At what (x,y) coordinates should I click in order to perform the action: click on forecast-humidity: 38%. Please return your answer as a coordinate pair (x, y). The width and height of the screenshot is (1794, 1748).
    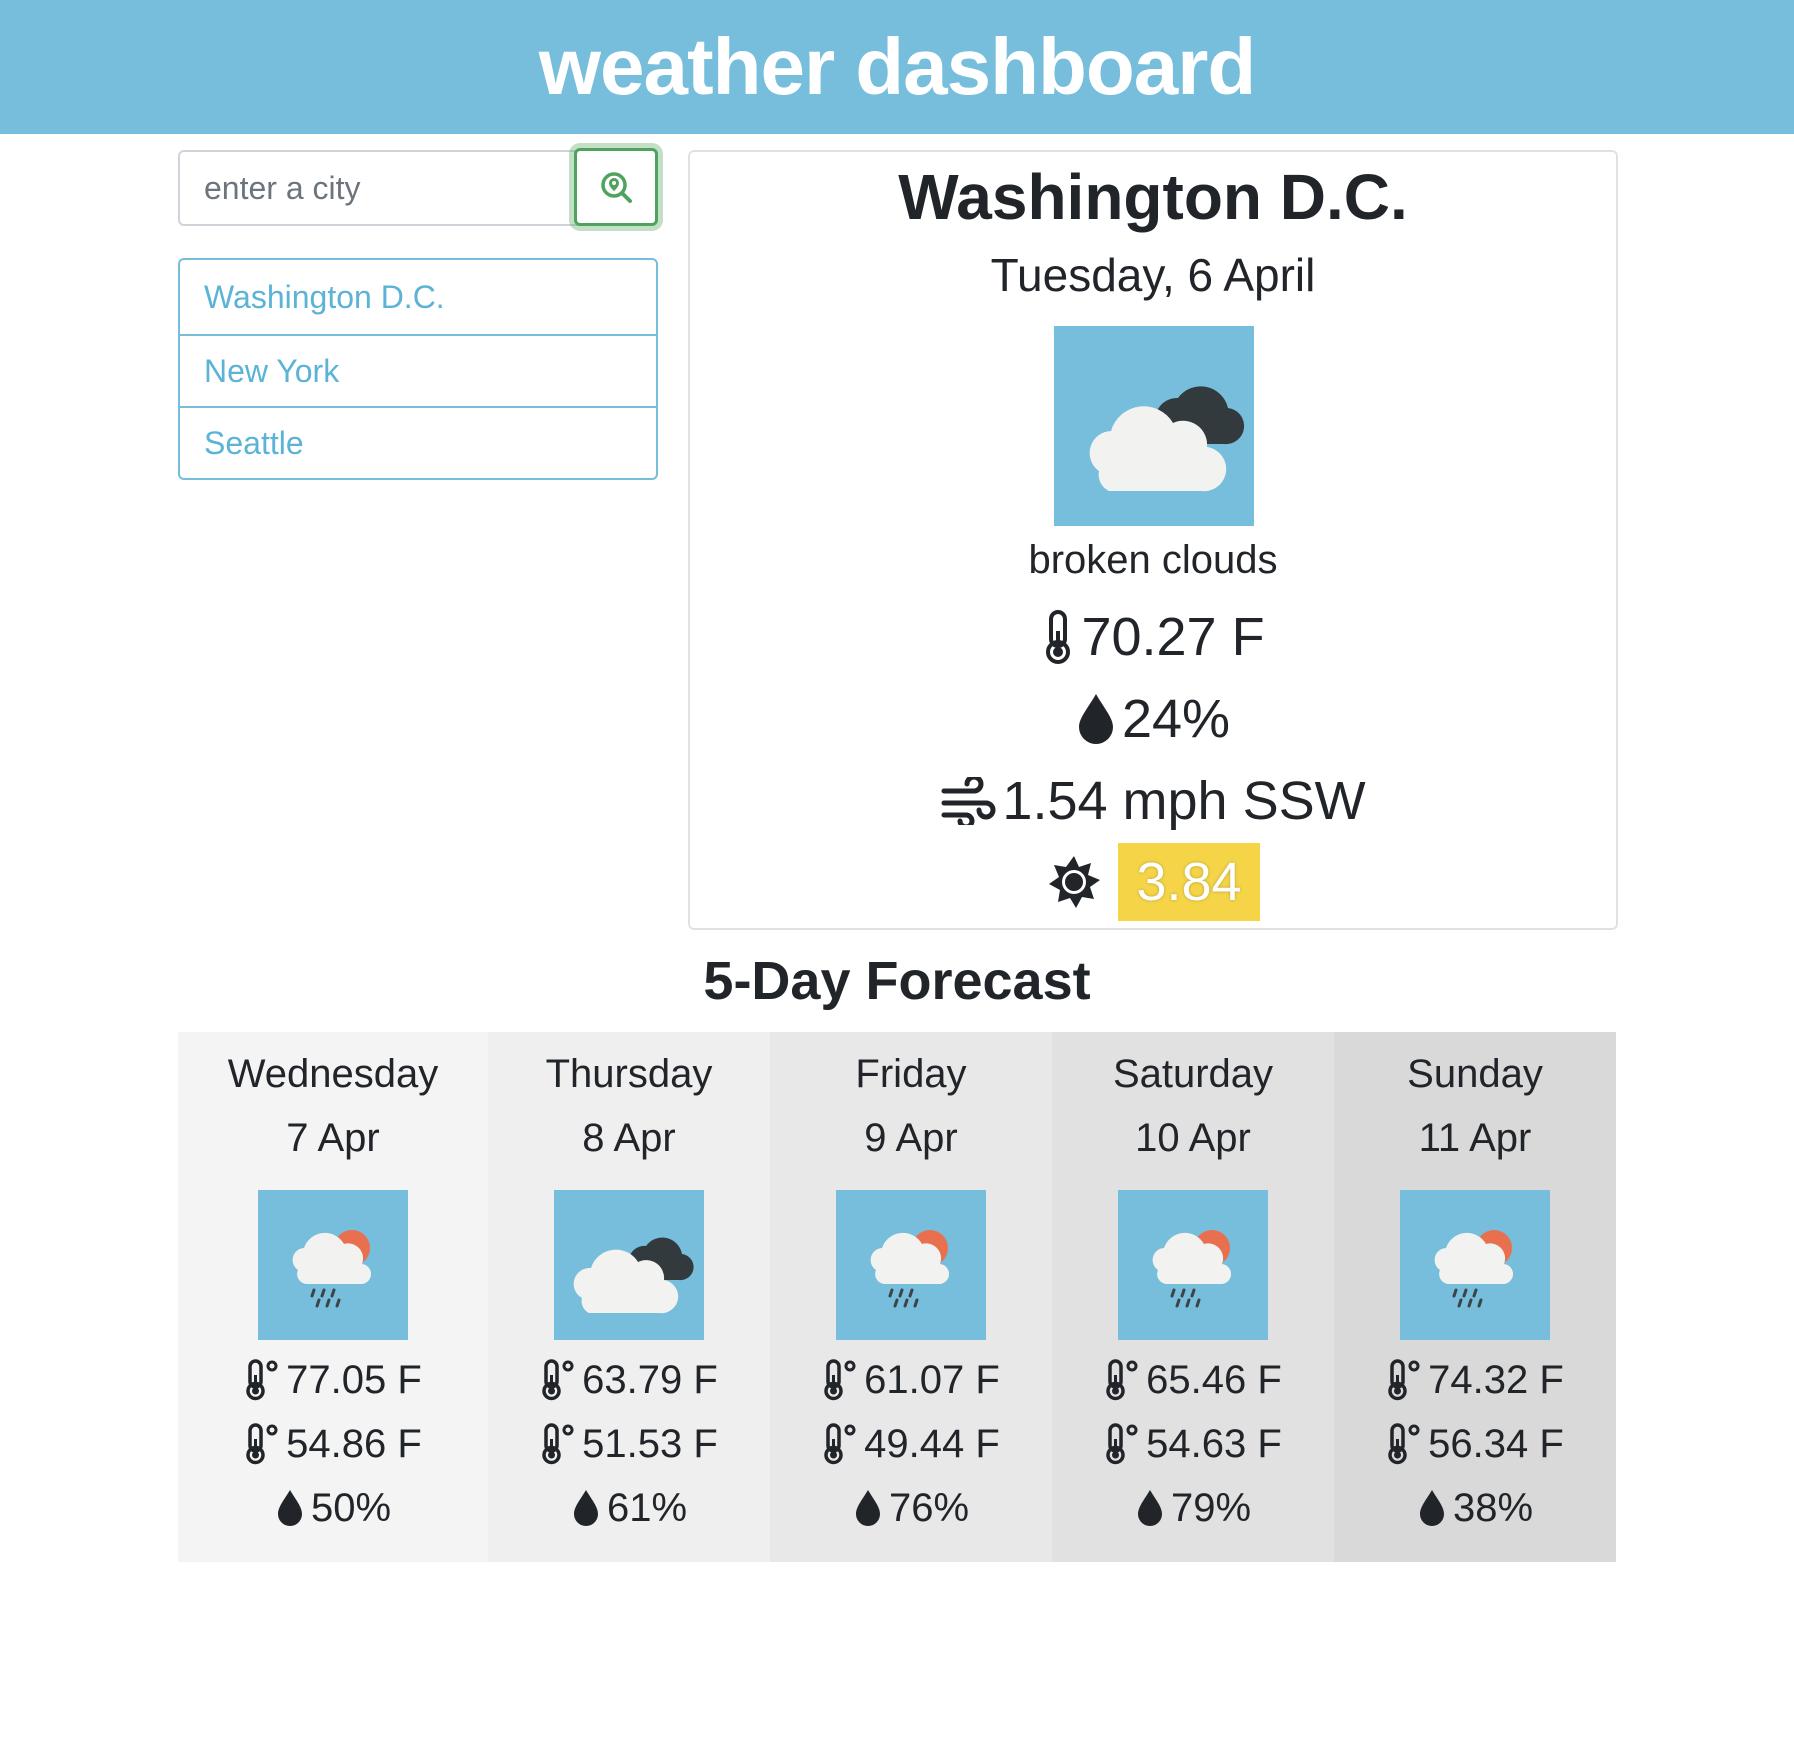
    Looking at the image, I should click on (1493, 1507).